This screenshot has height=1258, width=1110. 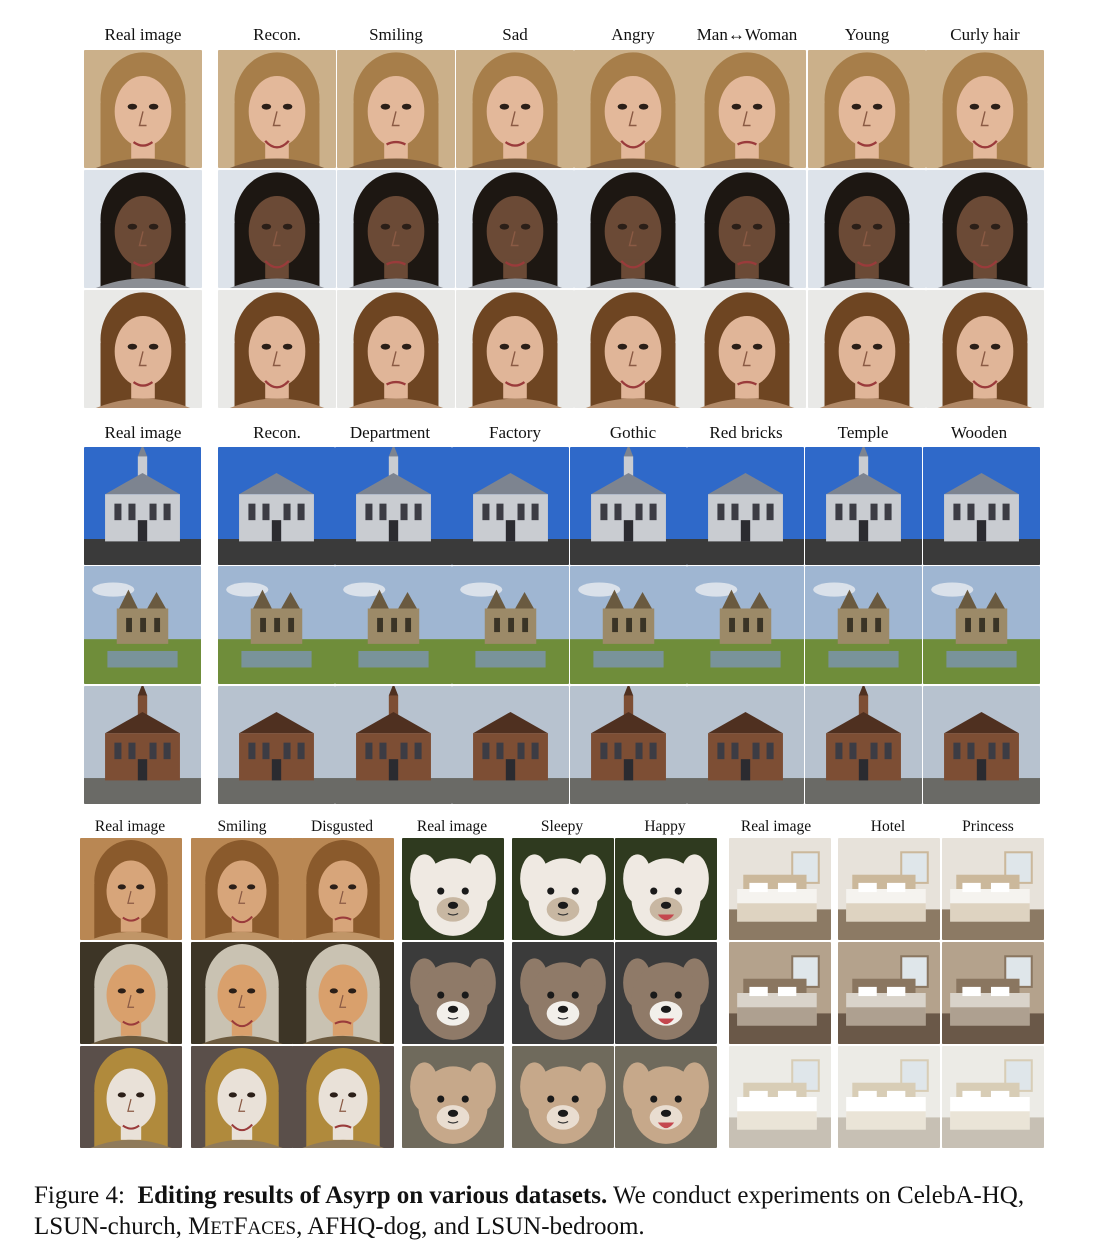 I want to click on caption-text-end: , AFHQ-dog, and LSUN-bedroom., so click(x=470, y=1226).